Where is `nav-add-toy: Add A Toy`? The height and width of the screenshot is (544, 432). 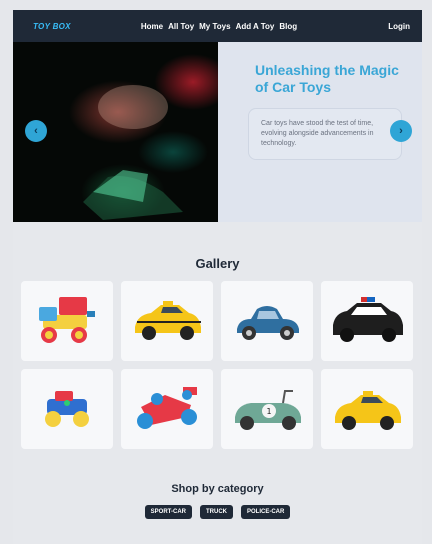
nav-add-toy: Add A Toy is located at coordinates (255, 26).